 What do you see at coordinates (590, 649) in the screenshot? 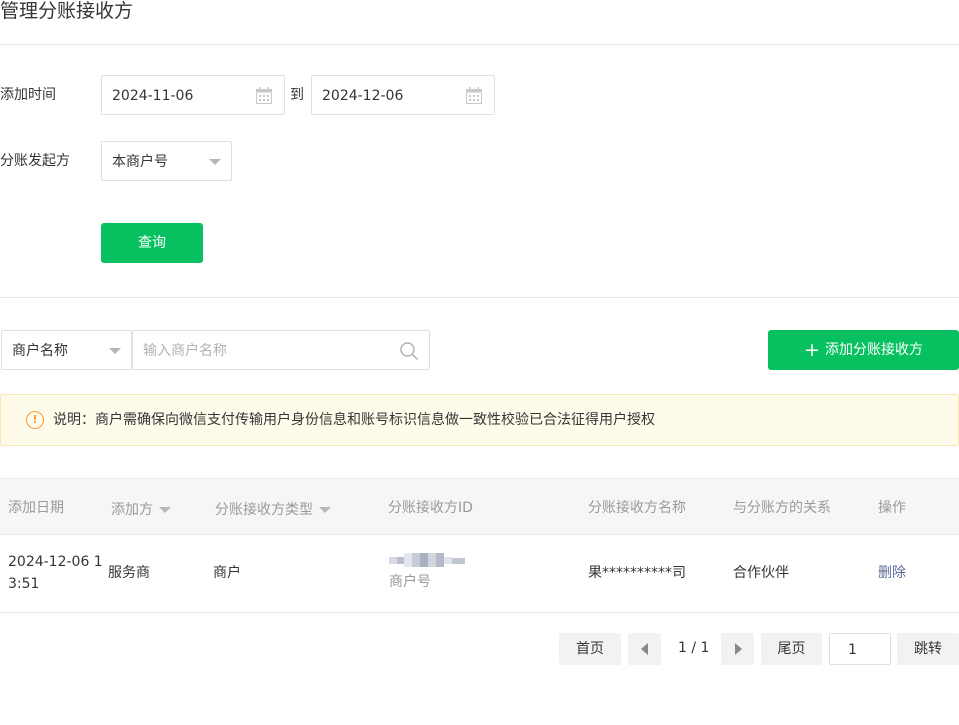
I see `first-page-button: 首页` at bounding box center [590, 649].